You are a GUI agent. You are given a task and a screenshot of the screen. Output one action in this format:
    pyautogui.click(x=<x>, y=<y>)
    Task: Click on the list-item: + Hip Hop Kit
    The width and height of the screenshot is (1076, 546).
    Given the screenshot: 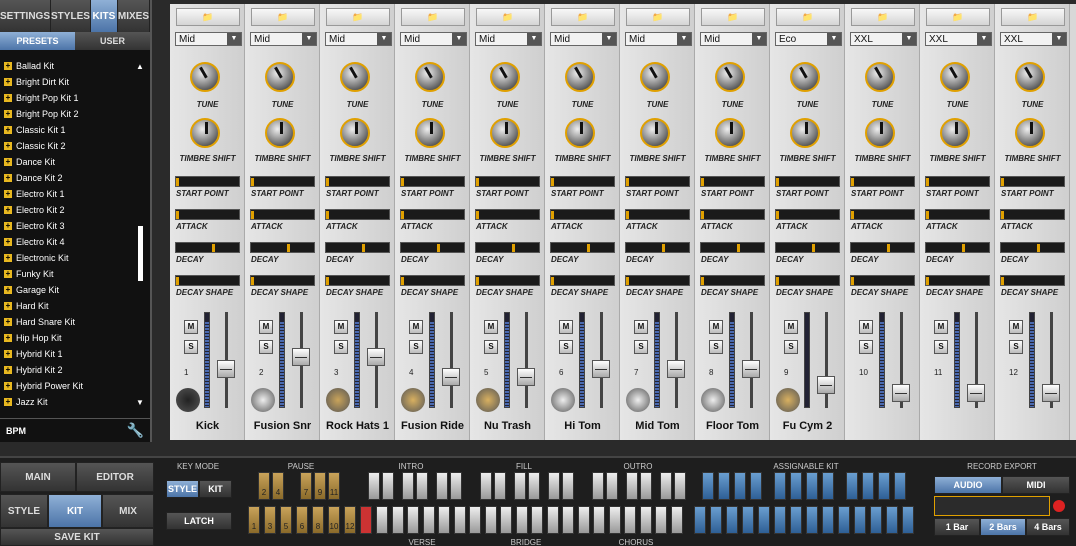 What is the action you would take?
    pyautogui.click(x=70, y=338)
    